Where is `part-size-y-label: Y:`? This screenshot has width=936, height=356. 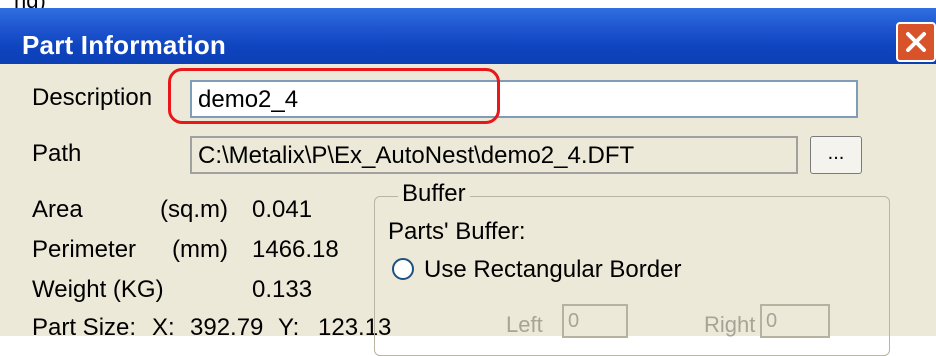 part-size-y-label: Y: is located at coordinates (289, 327).